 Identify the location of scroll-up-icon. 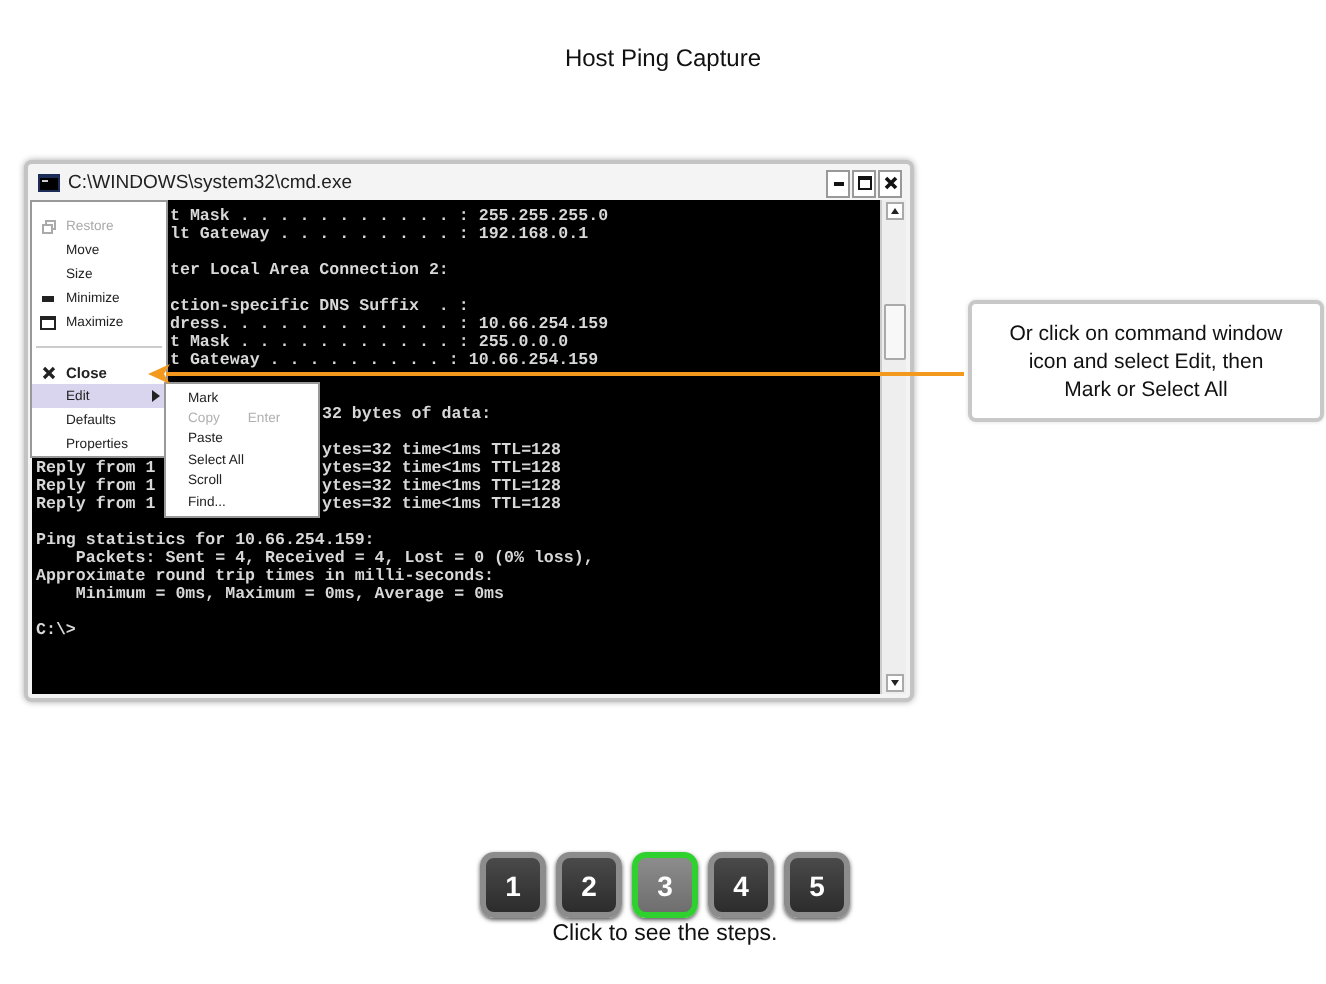
(894, 211).